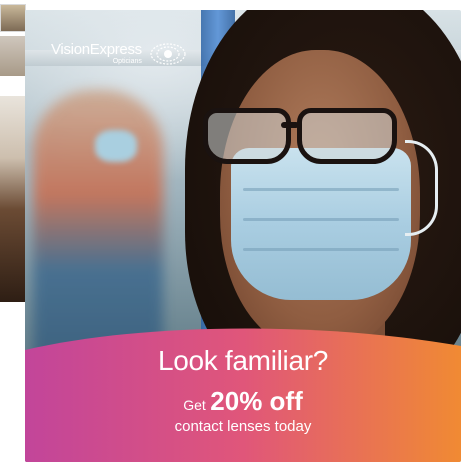 The width and height of the screenshot is (461, 462). What do you see at coordinates (168, 53) in the screenshot?
I see `eye-icon` at bounding box center [168, 53].